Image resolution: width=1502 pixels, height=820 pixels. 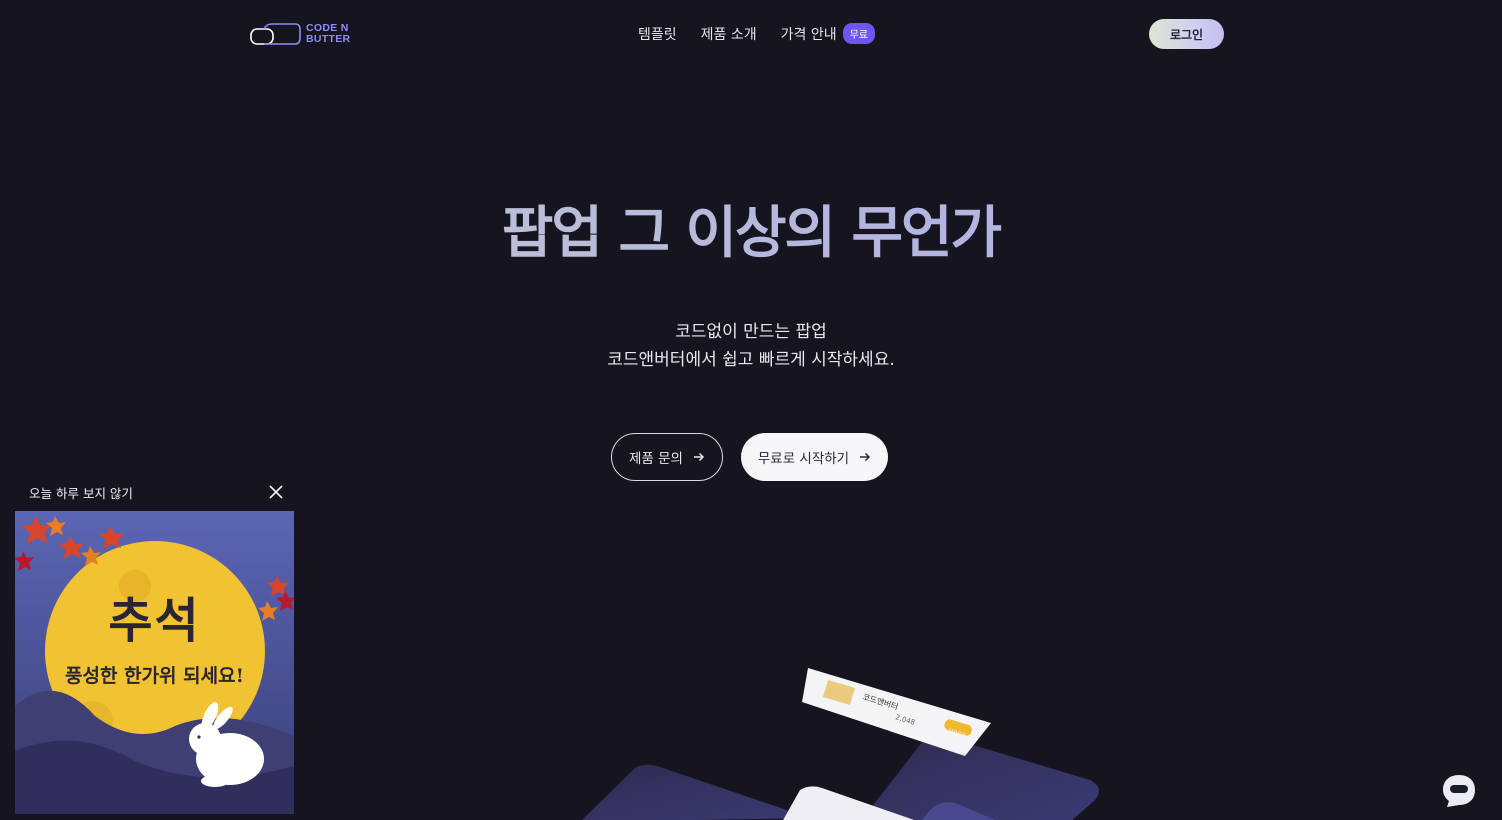 What do you see at coordinates (1186, 34) in the screenshot?
I see `login-button: 로그인` at bounding box center [1186, 34].